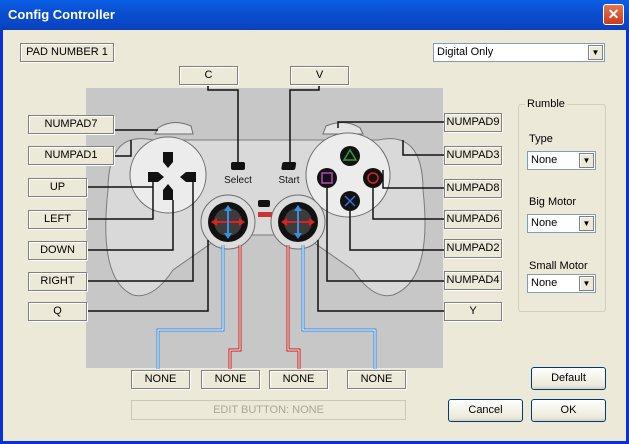 Image resolution: width=629 pixels, height=444 pixels. What do you see at coordinates (57, 281) in the screenshot?
I see `key-right: RIGHT` at bounding box center [57, 281].